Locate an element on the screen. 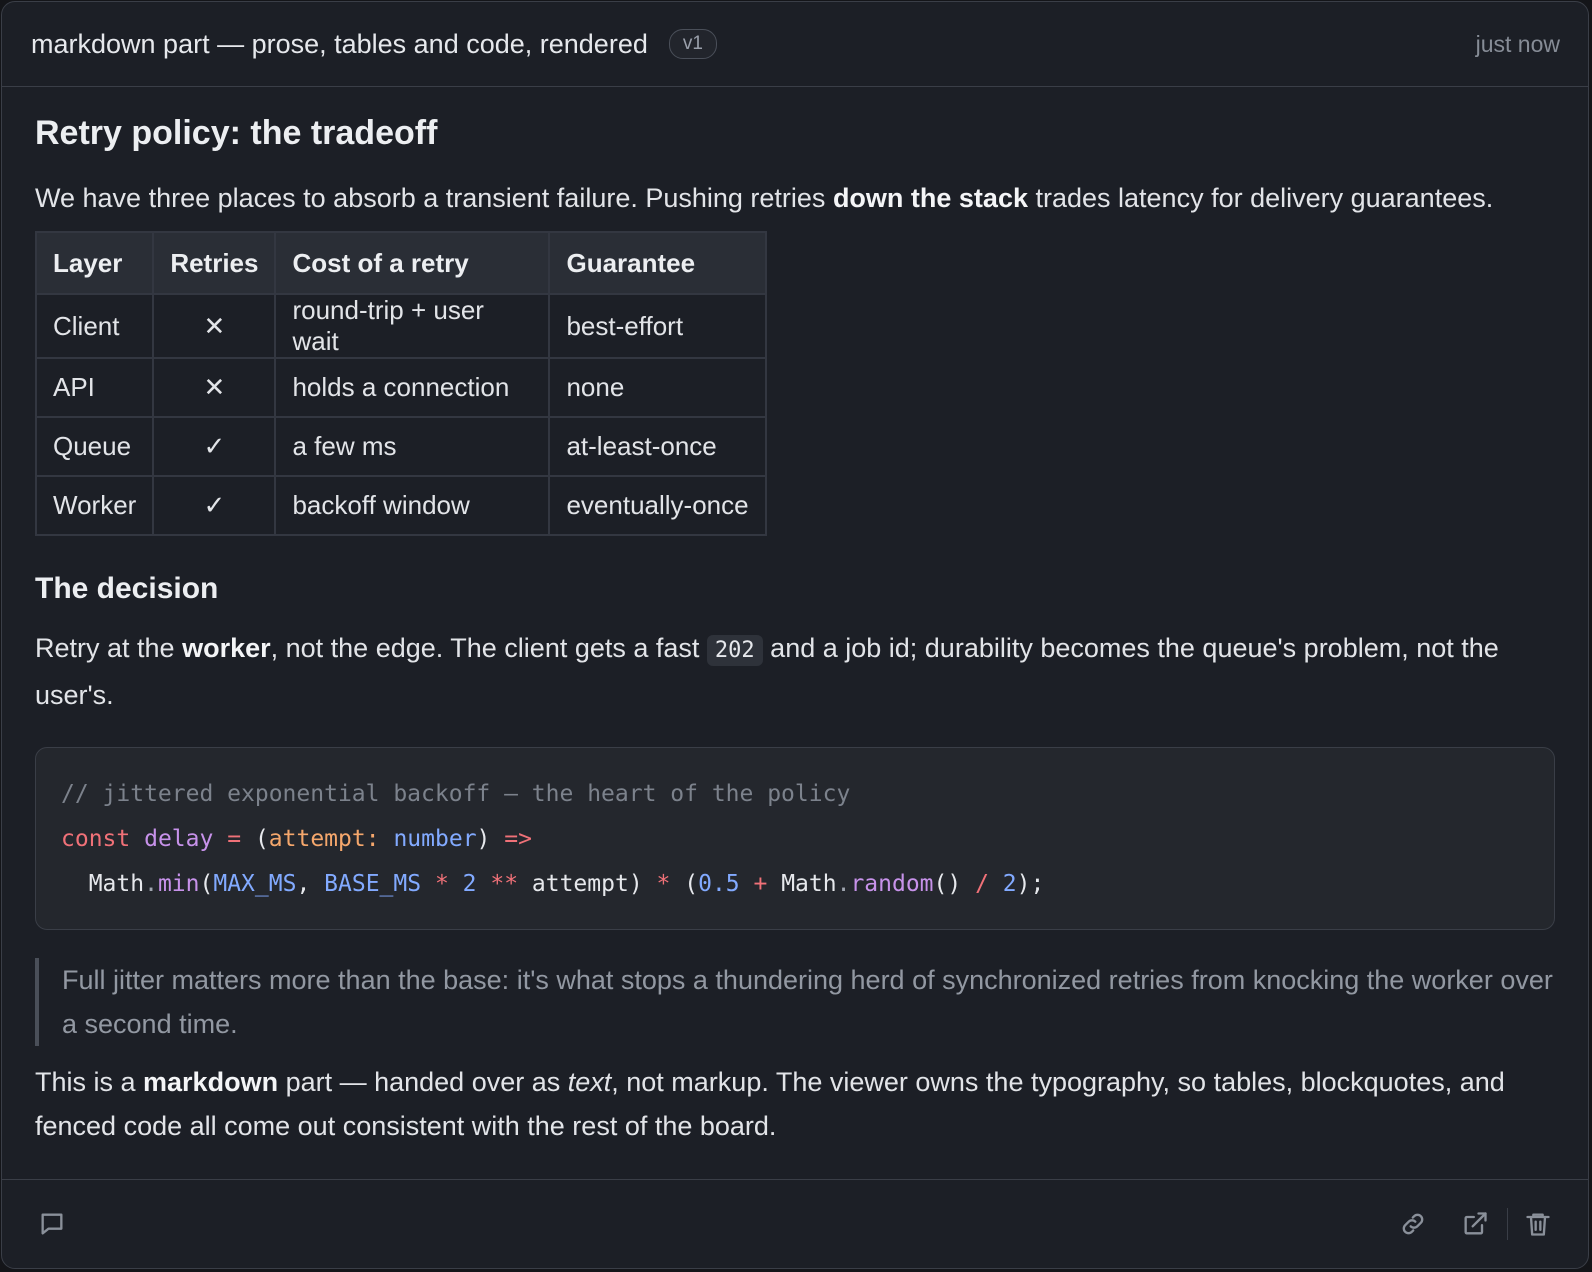 The width and height of the screenshot is (1592, 1272). code-fn-name: delay is located at coordinates (179, 839).